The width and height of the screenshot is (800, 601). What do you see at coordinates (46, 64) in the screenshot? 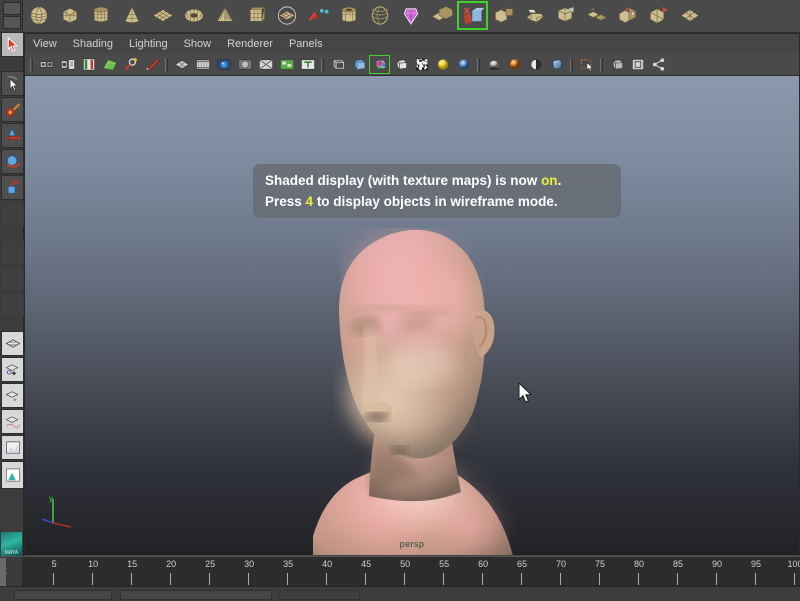
I see `viewport-select-camera-btn` at bounding box center [46, 64].